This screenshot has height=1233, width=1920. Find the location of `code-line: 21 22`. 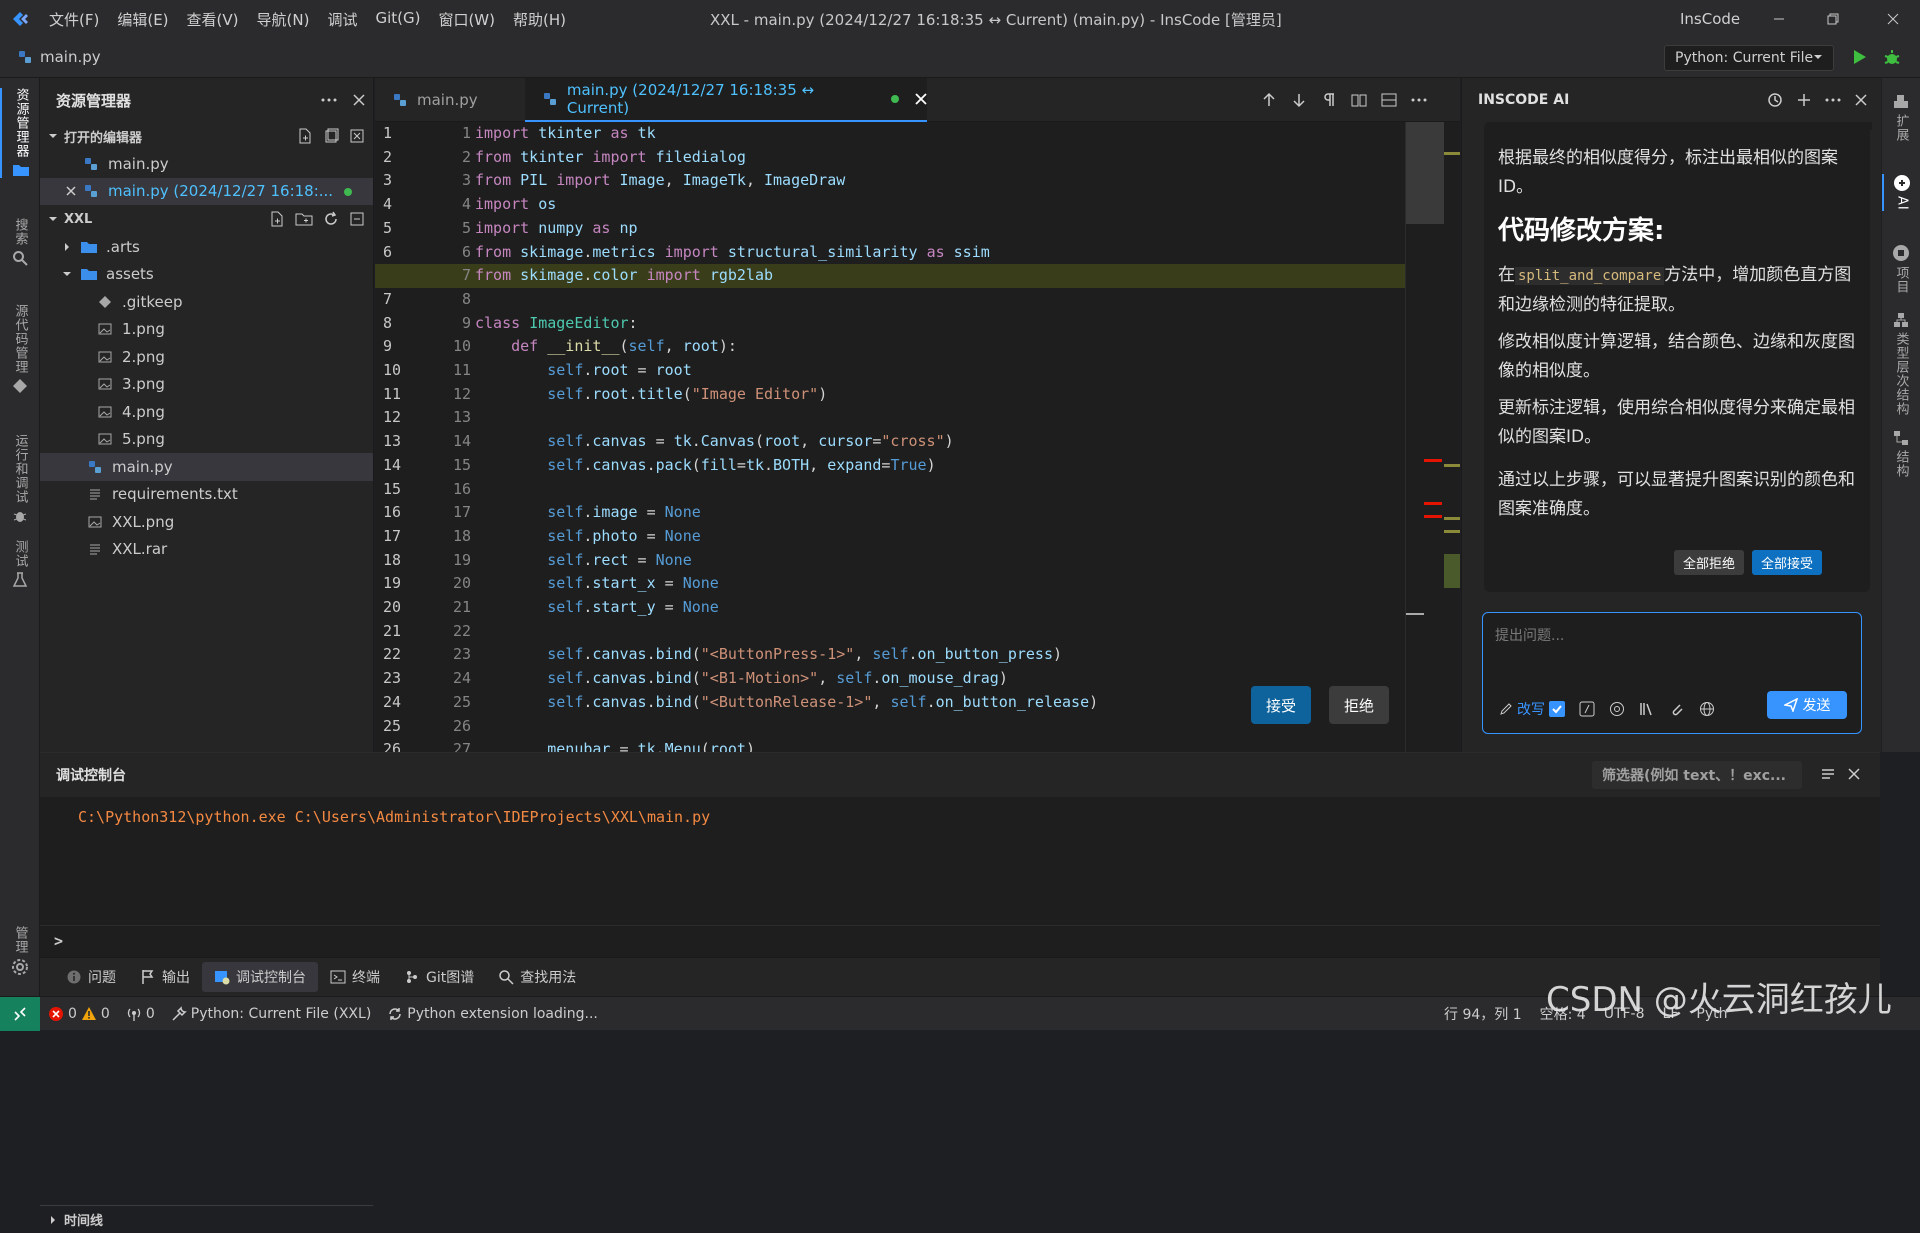

code-line: 21 22 is located at coordinates (900, 632).